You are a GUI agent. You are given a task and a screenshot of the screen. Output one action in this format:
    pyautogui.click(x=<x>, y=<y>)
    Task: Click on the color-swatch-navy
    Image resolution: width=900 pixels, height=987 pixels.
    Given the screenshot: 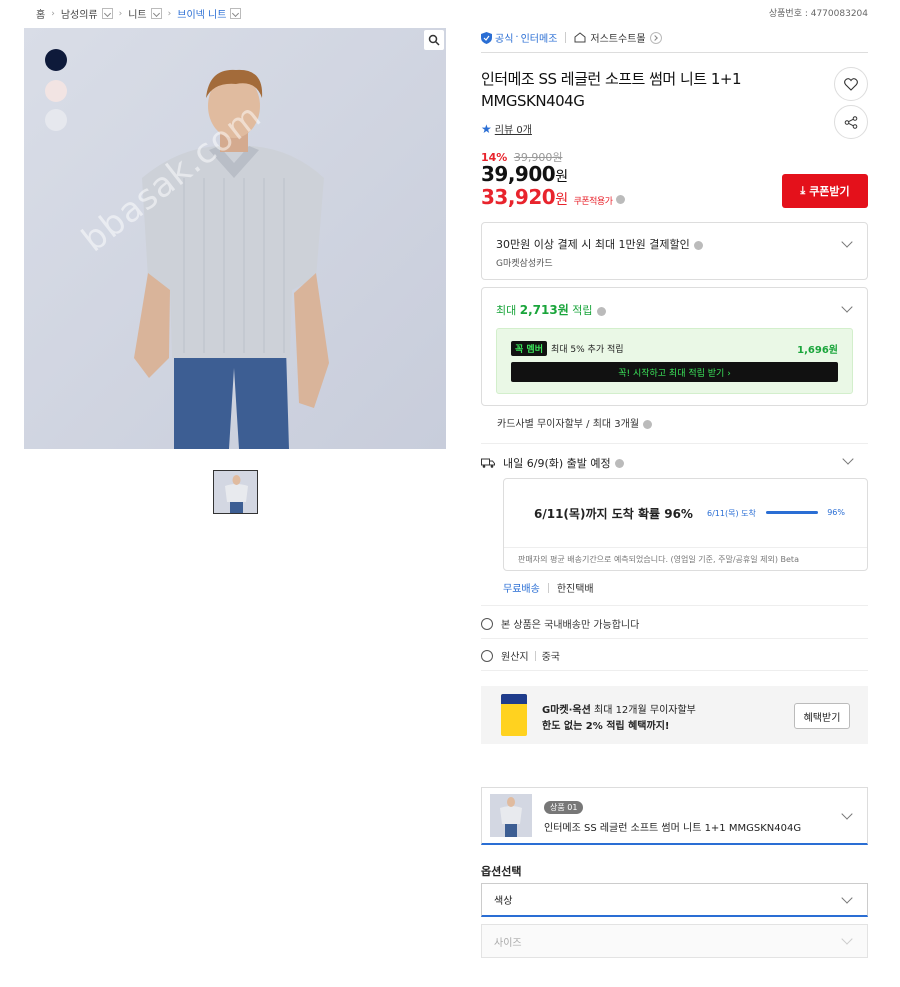 What is the action you would take?
    pyautogui.click(x=56, y=60)
    